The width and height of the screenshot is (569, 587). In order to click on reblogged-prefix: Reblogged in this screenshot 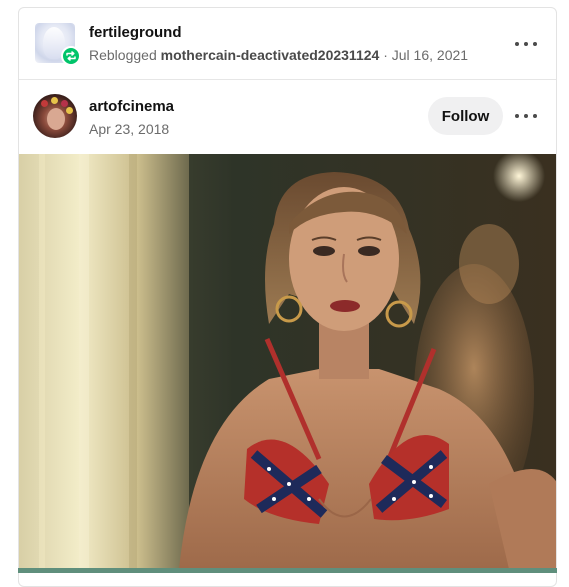, I will do `click(123, 55)`.